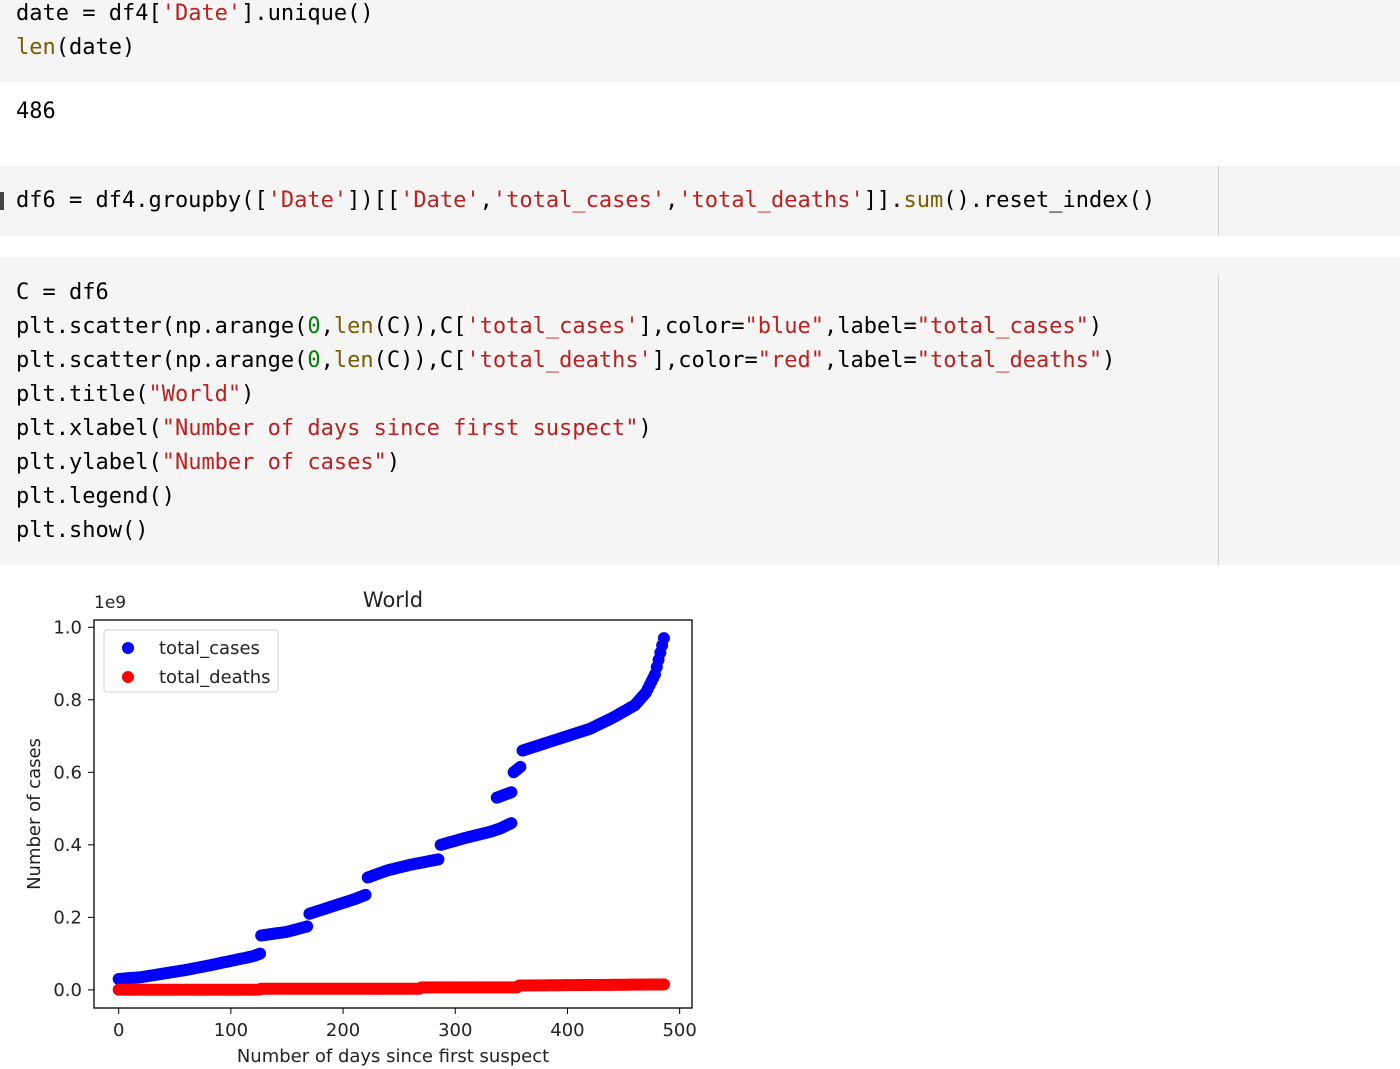 This screenshot has width=1400, height=1069. I want to click on code-token: plt.ylabel(, so click(89, 462).